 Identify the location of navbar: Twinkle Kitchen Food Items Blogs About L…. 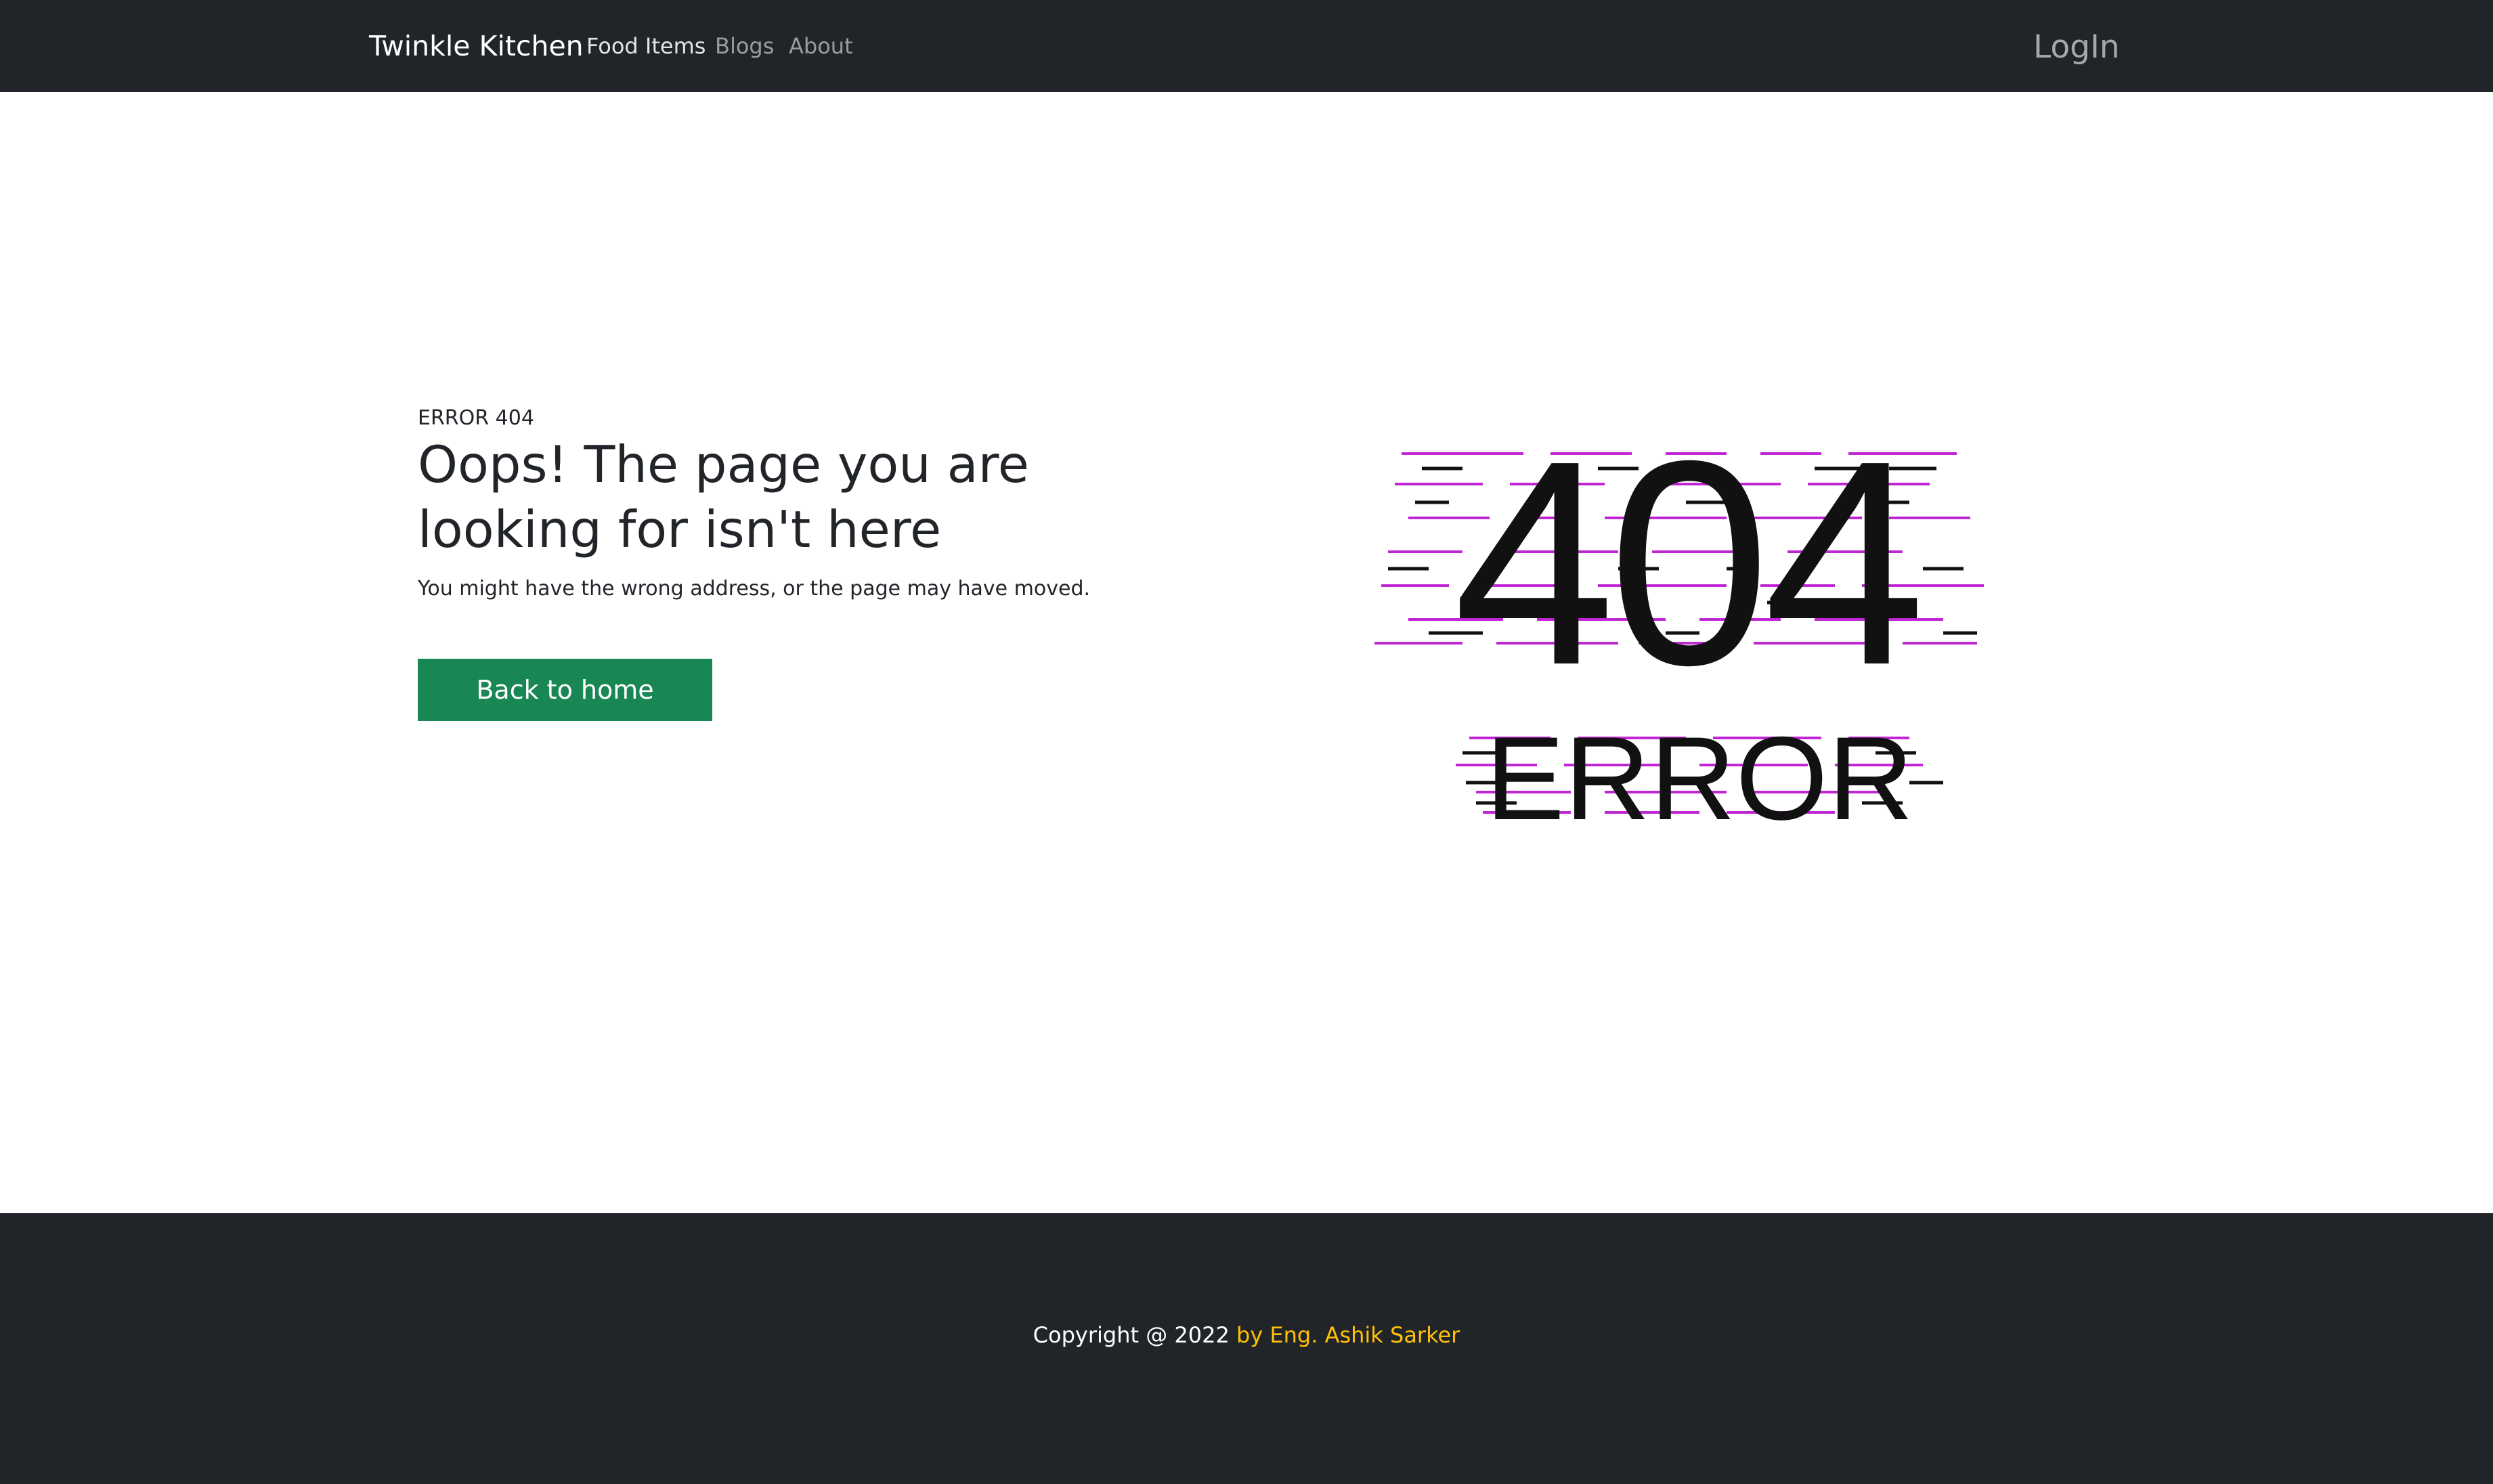
(1246, 46).